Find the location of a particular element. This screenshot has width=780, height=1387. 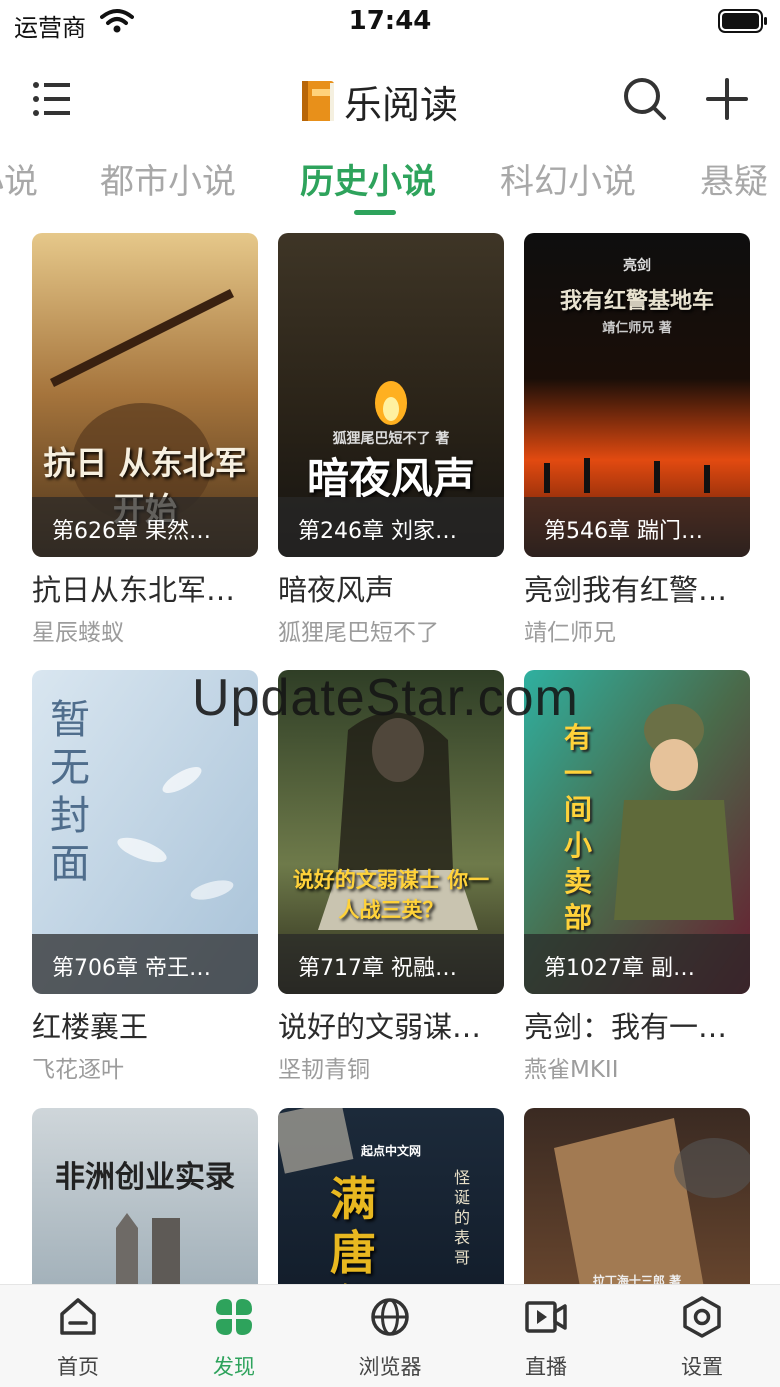

book-card: 抗日 从东北军开始 第626章 果然… 抗日从东北军… 星辰蝼蚁 is located at coordinates (145, 440).